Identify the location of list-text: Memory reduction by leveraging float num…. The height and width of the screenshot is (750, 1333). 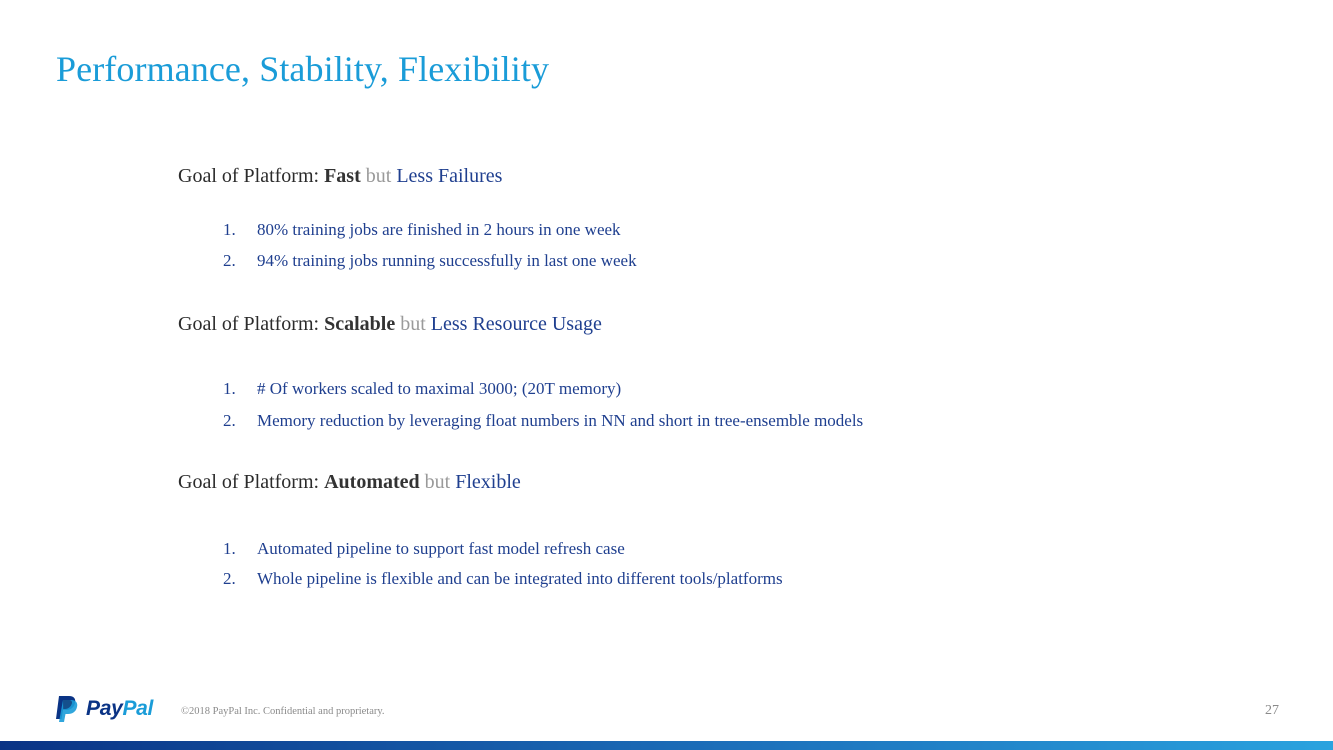
(560, 420).